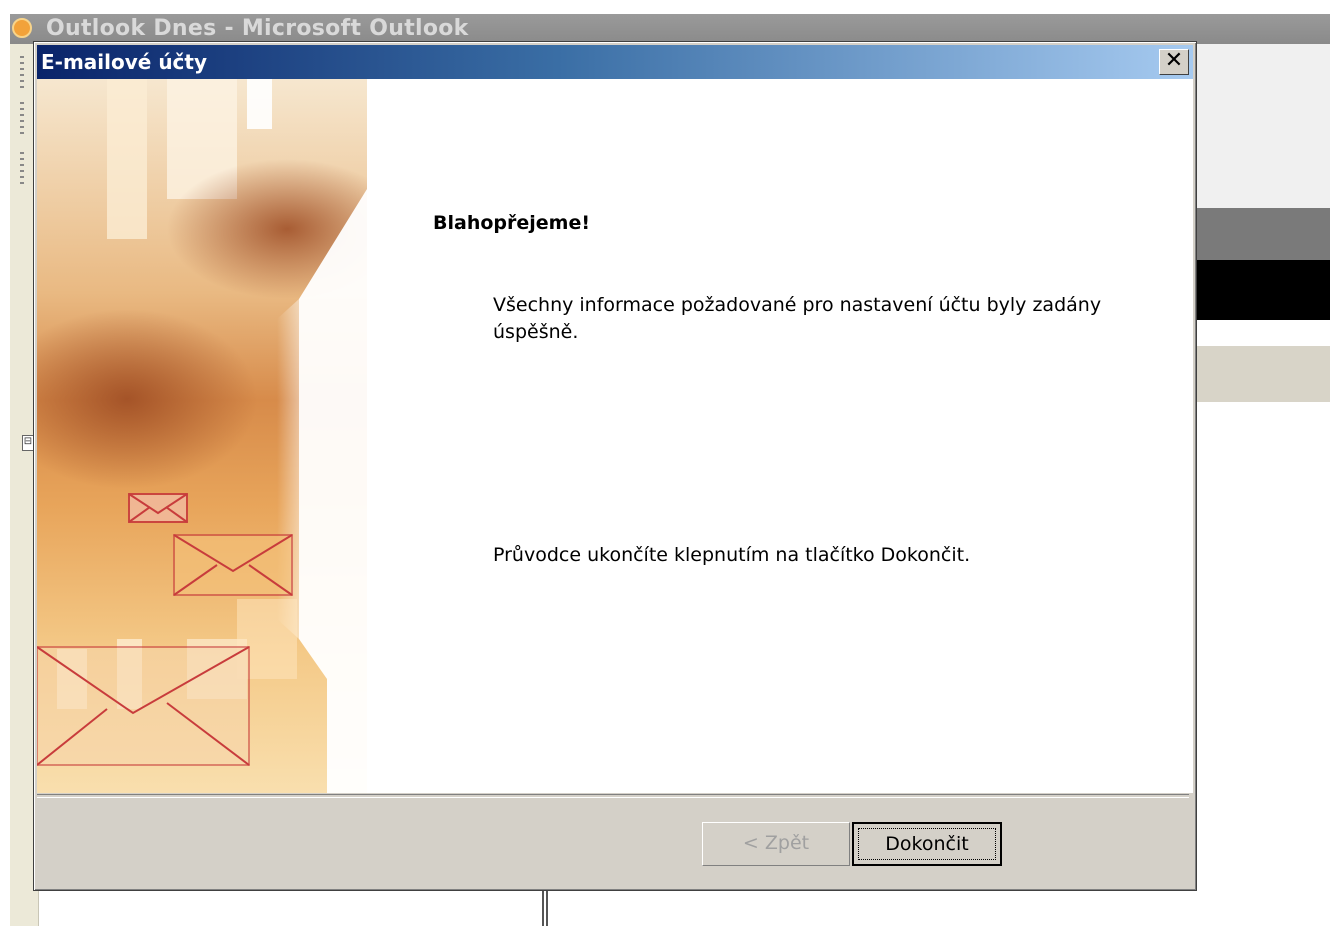 This screenshot has width=1330, height=926. I want to click on app-clock-icon, so click(22, 28).